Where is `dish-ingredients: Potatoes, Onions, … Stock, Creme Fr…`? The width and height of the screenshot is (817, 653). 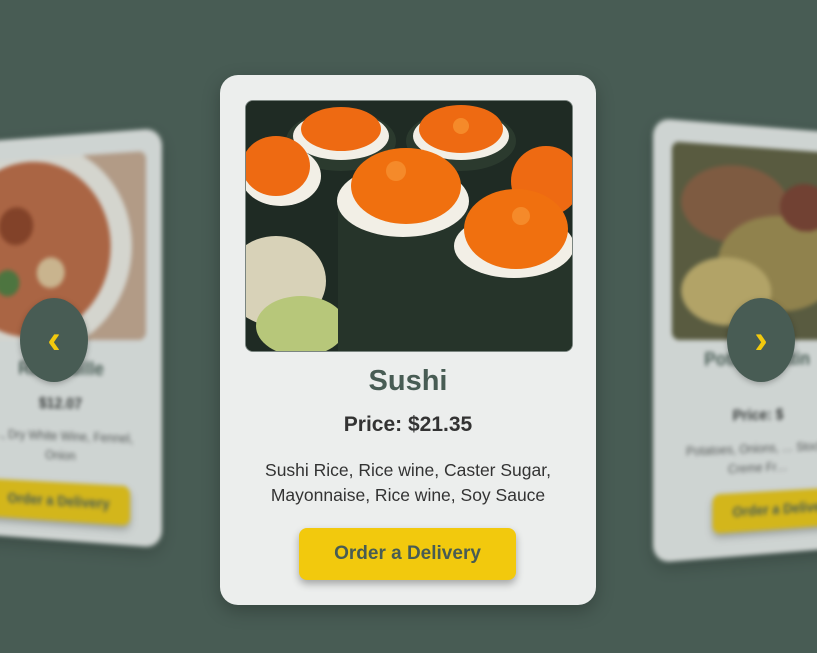
dish-ingredients: Potatoes, Onions, … Stock, Creme Fr… is located at coordinates (751, 457).